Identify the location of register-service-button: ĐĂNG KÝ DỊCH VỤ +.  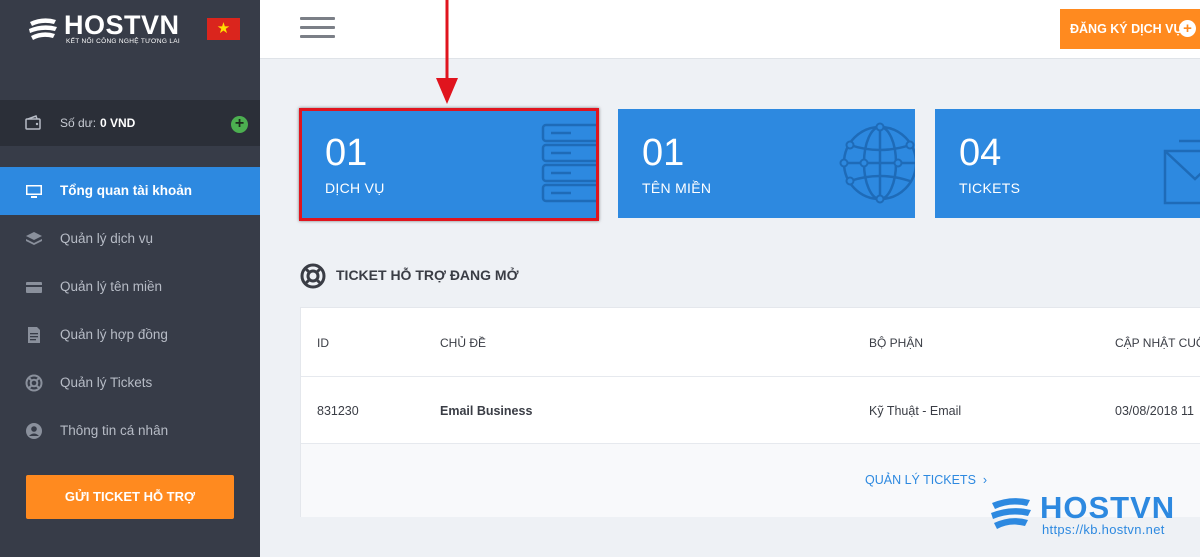
(1130, 29).